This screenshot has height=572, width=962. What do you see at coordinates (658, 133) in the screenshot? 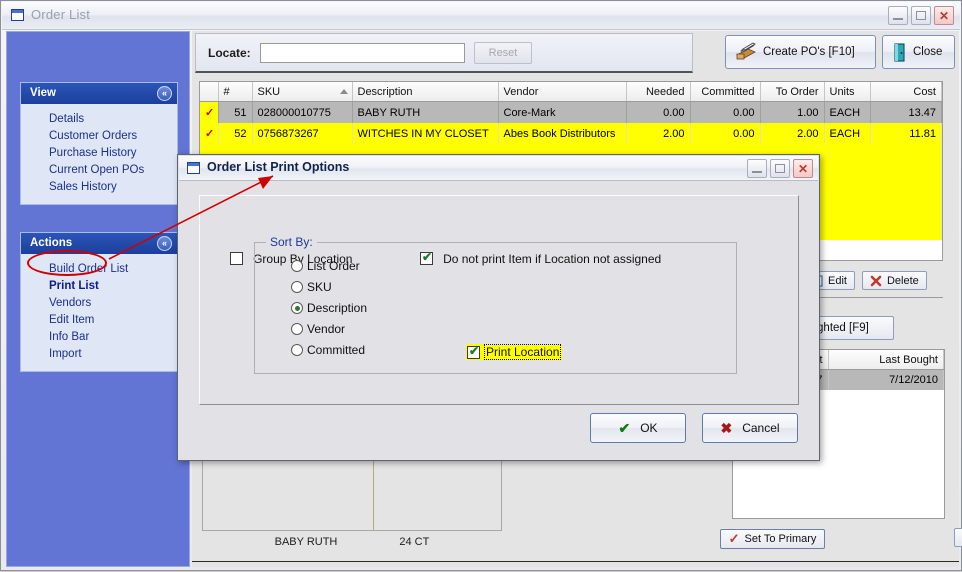
I see `row-needed: 2.00` at bounding box center [658, 133].